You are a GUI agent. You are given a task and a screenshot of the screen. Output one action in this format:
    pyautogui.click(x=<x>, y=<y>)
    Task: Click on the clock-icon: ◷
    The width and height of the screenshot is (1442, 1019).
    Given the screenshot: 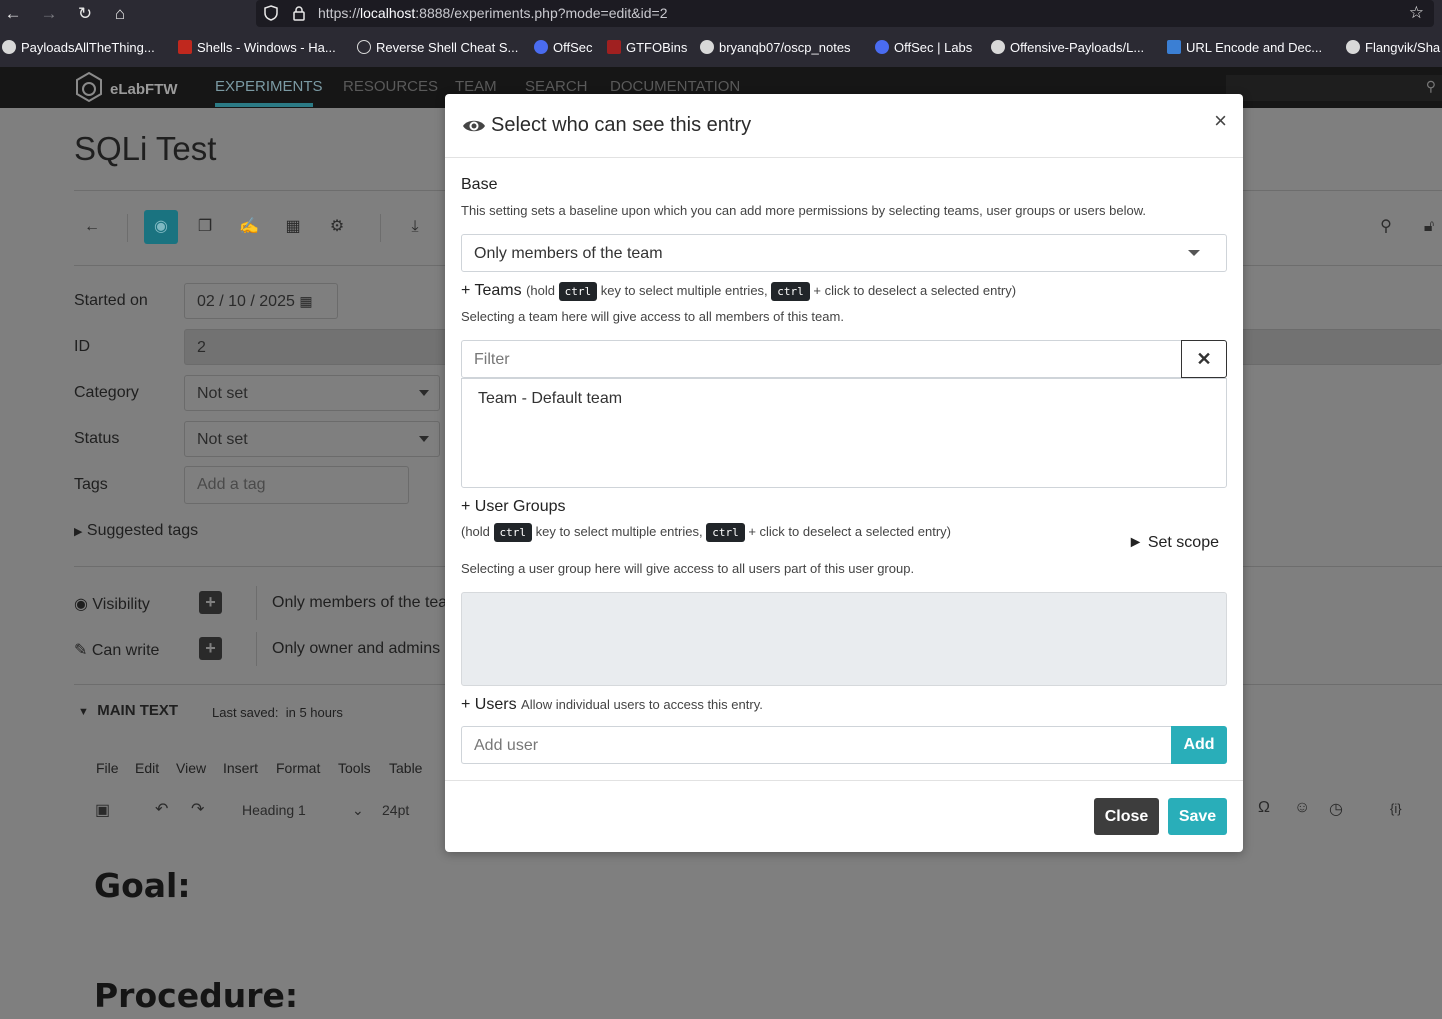 What is the action you would take?
    pyautogui.click(x=1336, y=809)
    